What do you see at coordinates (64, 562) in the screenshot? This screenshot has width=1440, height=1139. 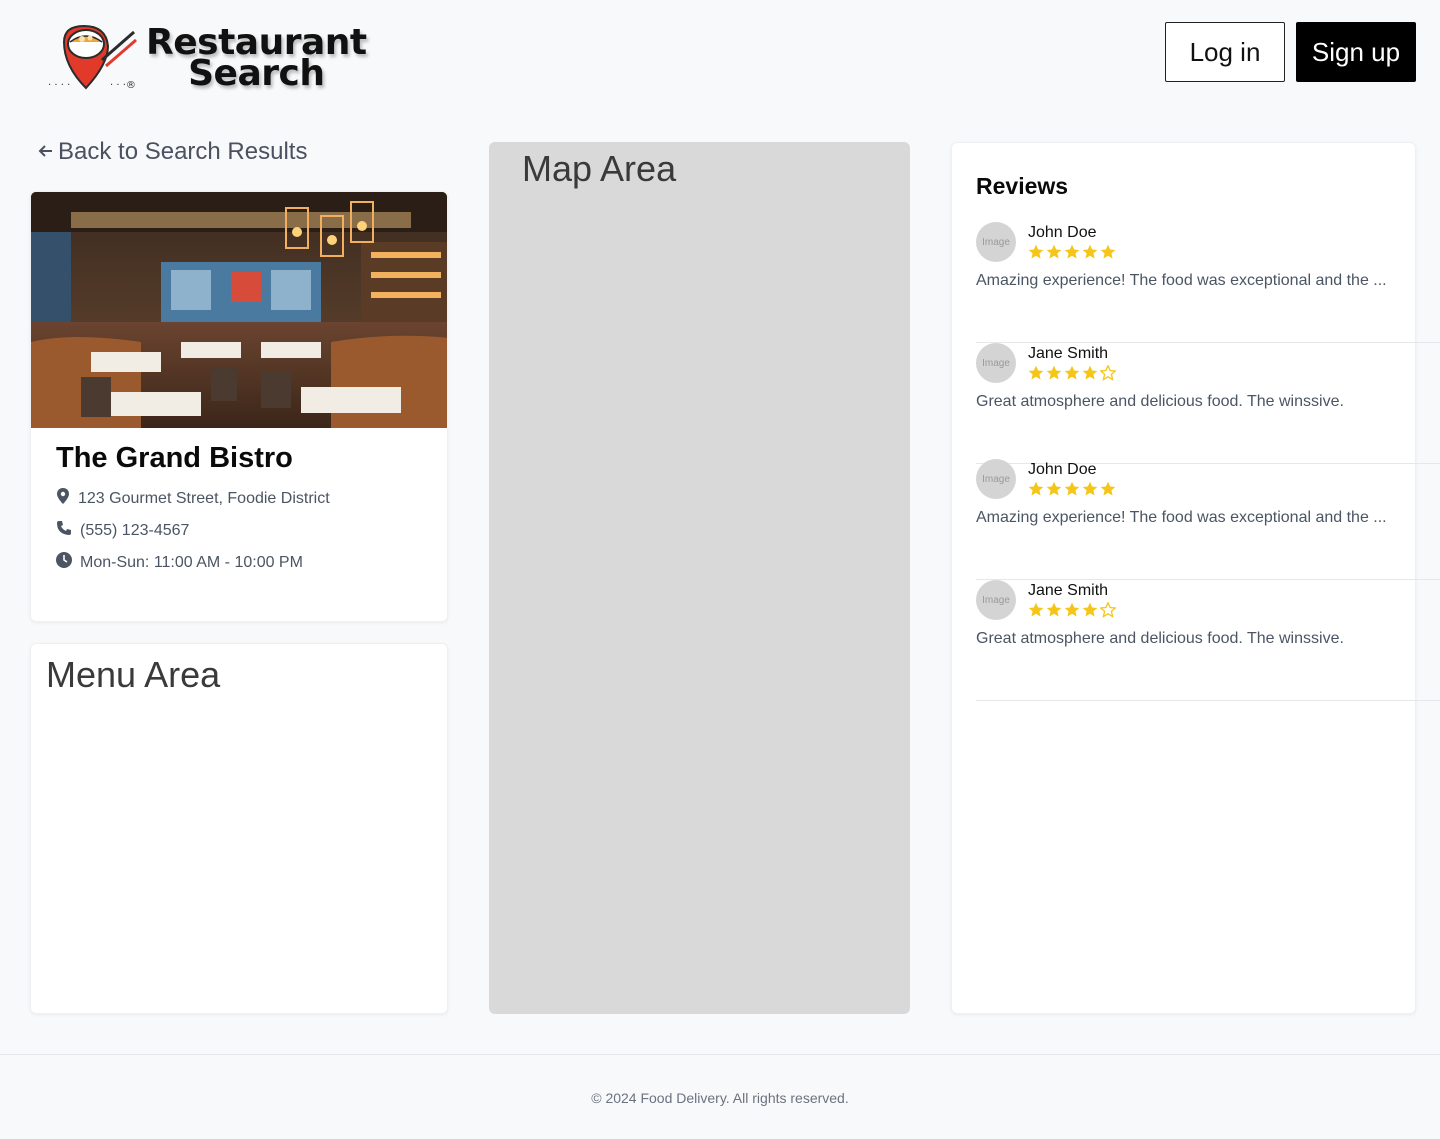 I see `clock-icon` at bounding box center [64, 562].